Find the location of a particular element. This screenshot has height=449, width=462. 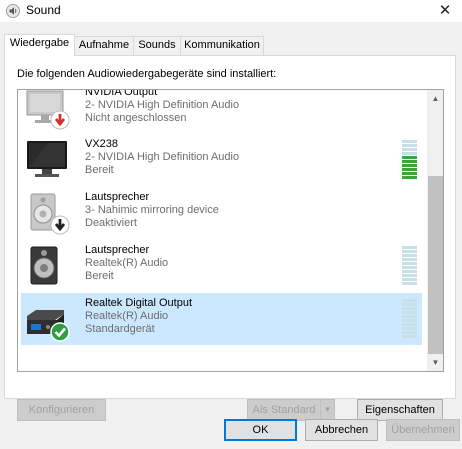

close-icon: ✕ is located at coordinates (445, 11).